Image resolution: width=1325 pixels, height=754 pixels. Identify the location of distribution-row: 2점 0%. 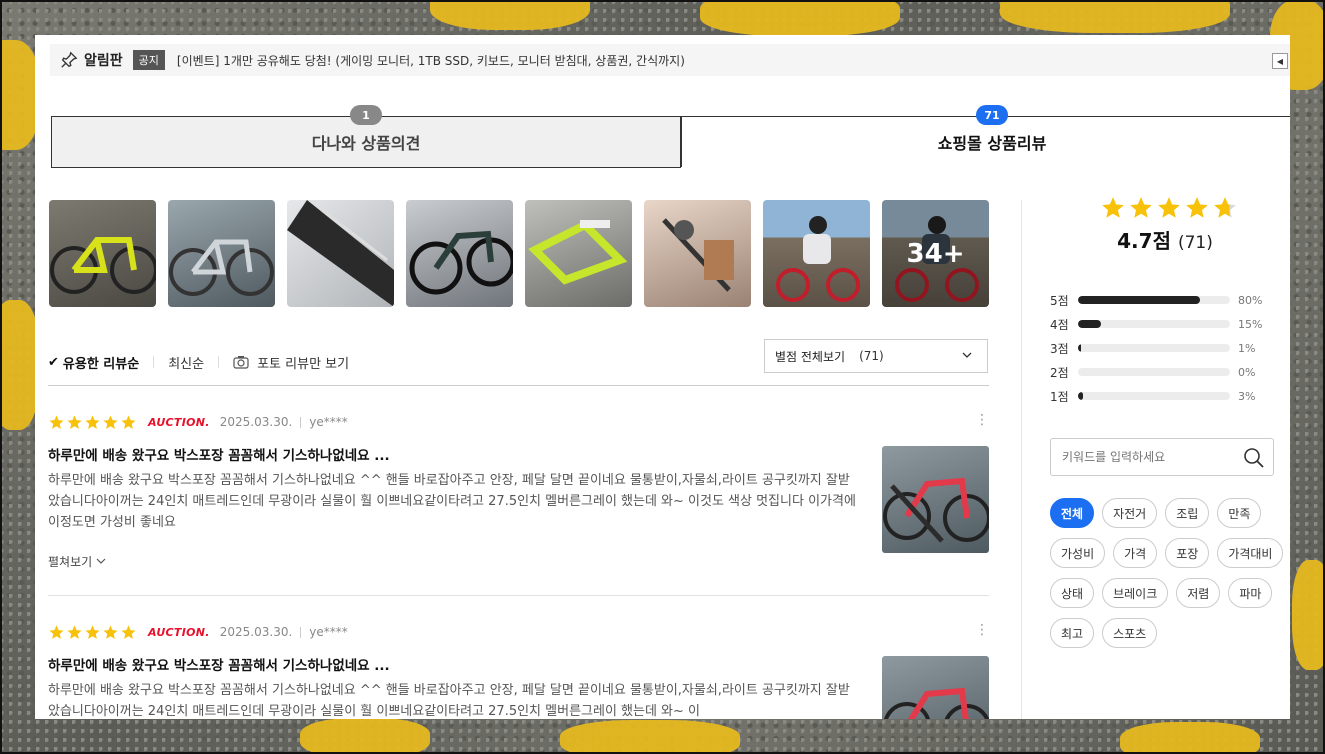
(1165, 372).